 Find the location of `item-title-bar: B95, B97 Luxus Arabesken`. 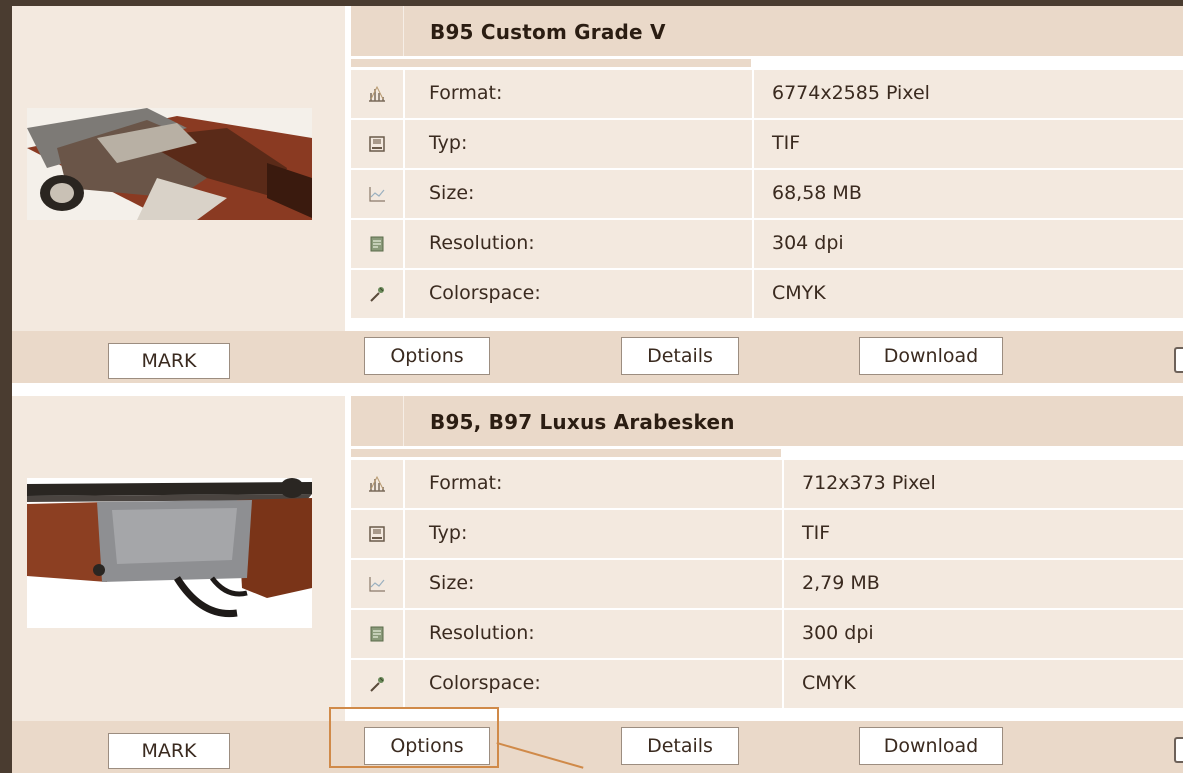

item-title-bar: B95, B97 Luxus Arabesken is located at coordinates (767, 421).